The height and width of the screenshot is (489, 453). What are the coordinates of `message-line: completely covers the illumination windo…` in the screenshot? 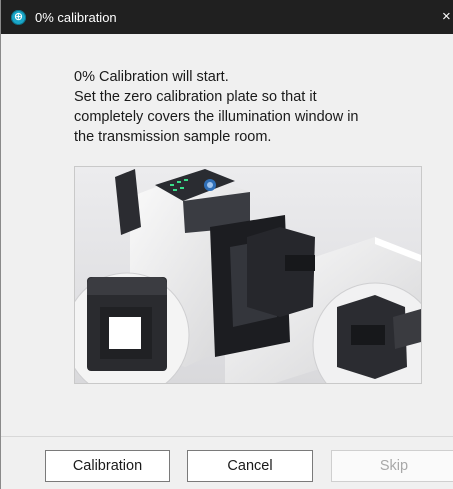 It's located at (216, 117).